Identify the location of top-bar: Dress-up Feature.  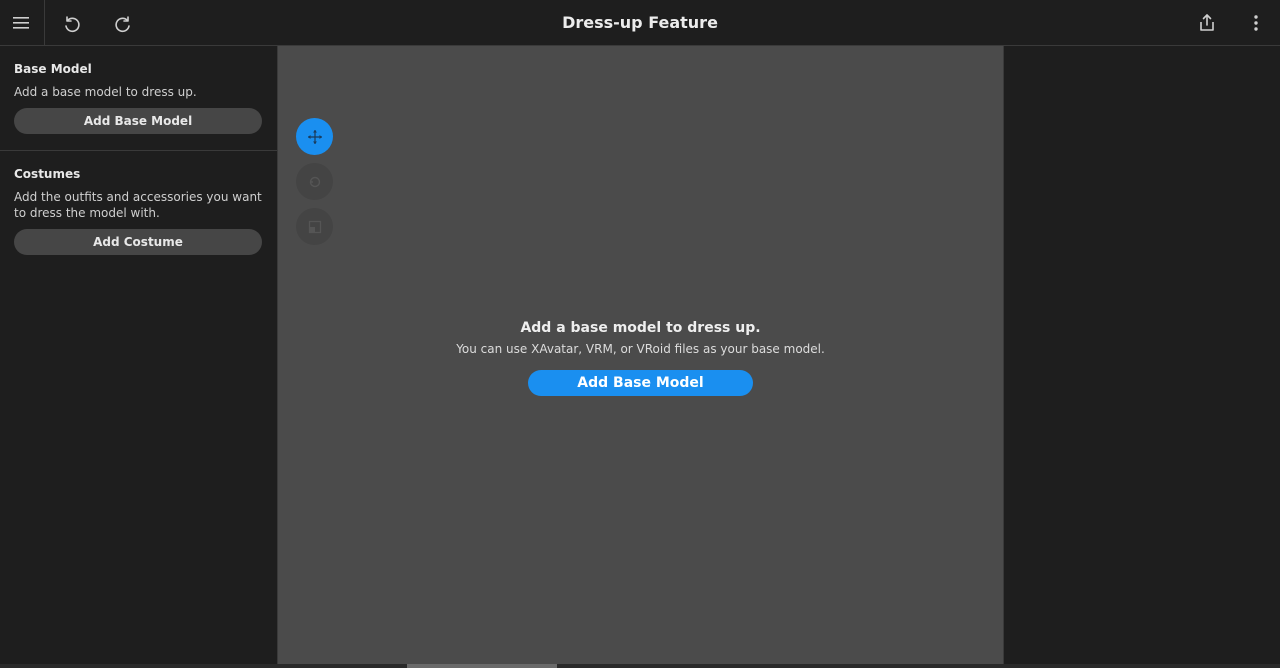
(640, 23).